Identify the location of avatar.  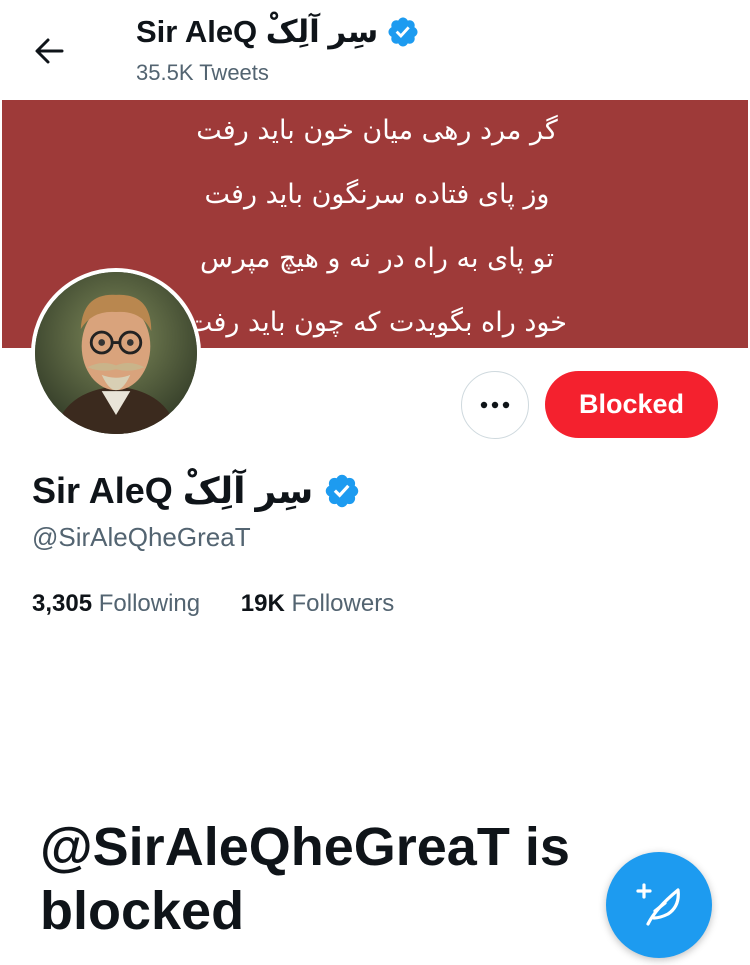
(116, 353).